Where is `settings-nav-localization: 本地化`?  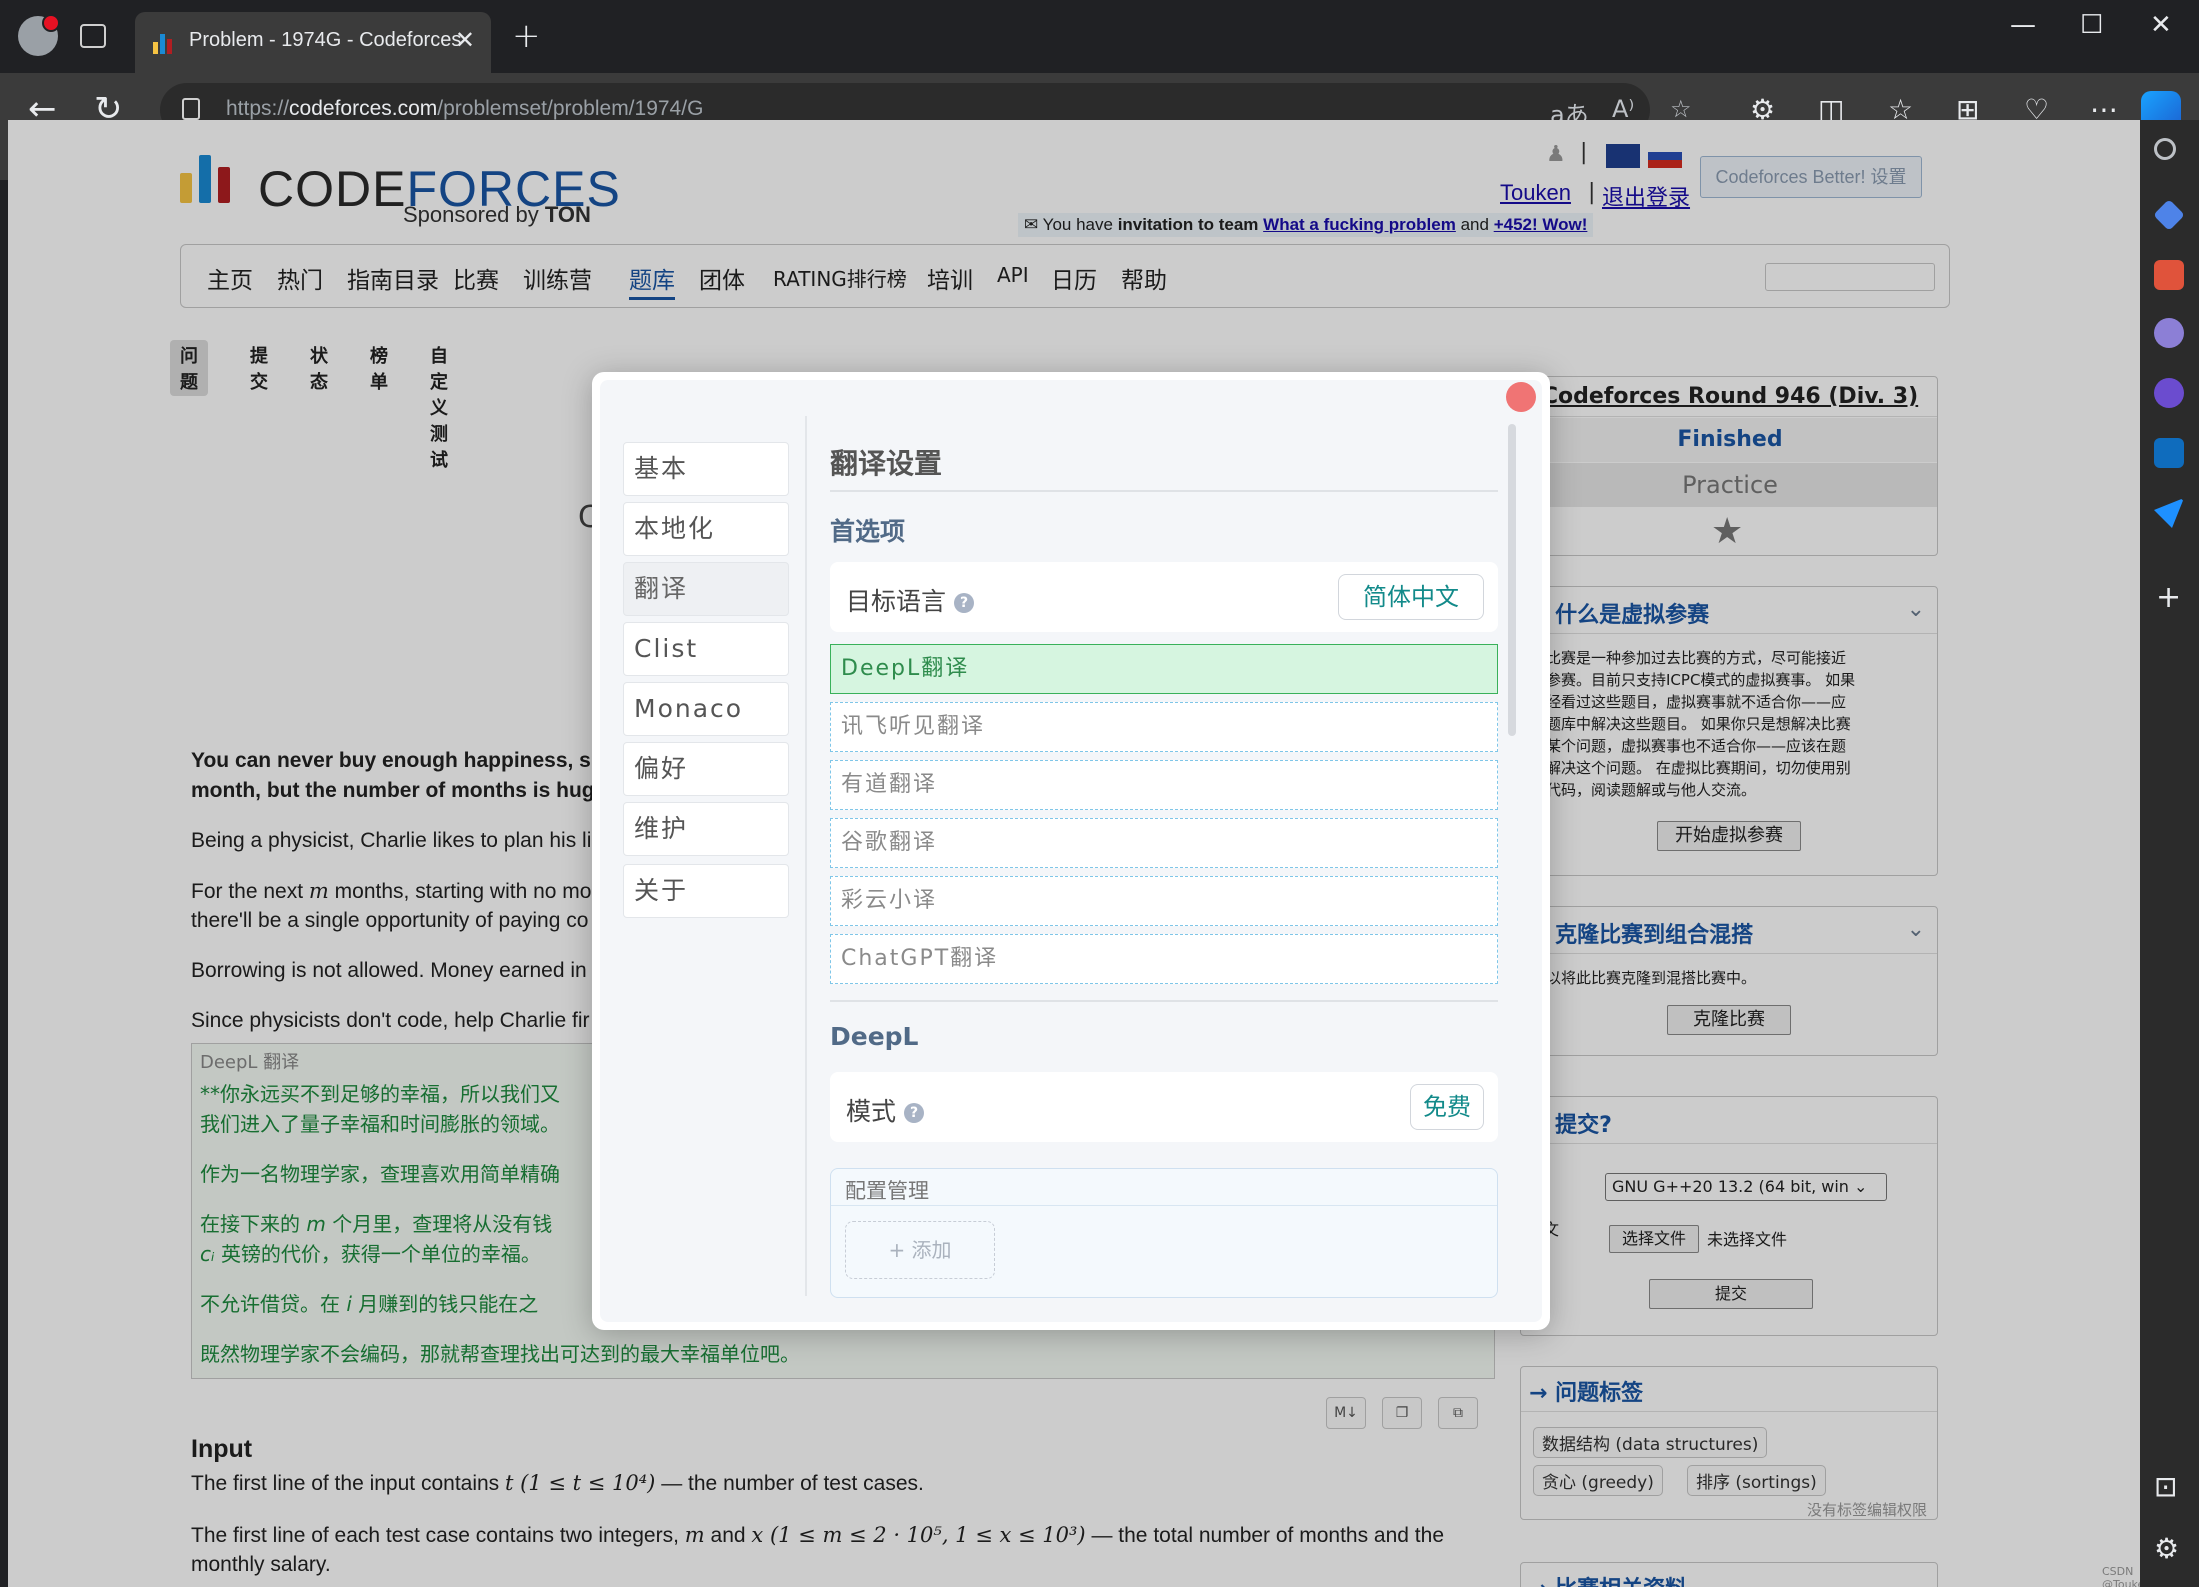 settings-nav-localization: 本地化 is located at coordinates (706, 529).